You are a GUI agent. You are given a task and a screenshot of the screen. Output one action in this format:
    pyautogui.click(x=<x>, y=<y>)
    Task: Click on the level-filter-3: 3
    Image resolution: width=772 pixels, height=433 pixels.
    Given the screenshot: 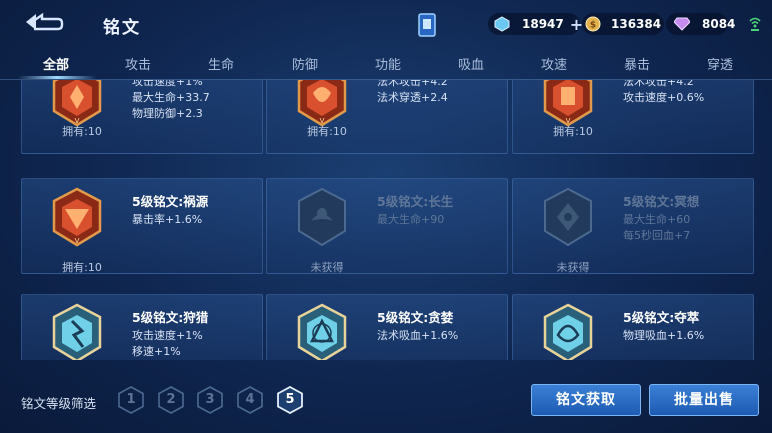 What is the action you would take?
    pyautogui.click(x=210, y=400)
    